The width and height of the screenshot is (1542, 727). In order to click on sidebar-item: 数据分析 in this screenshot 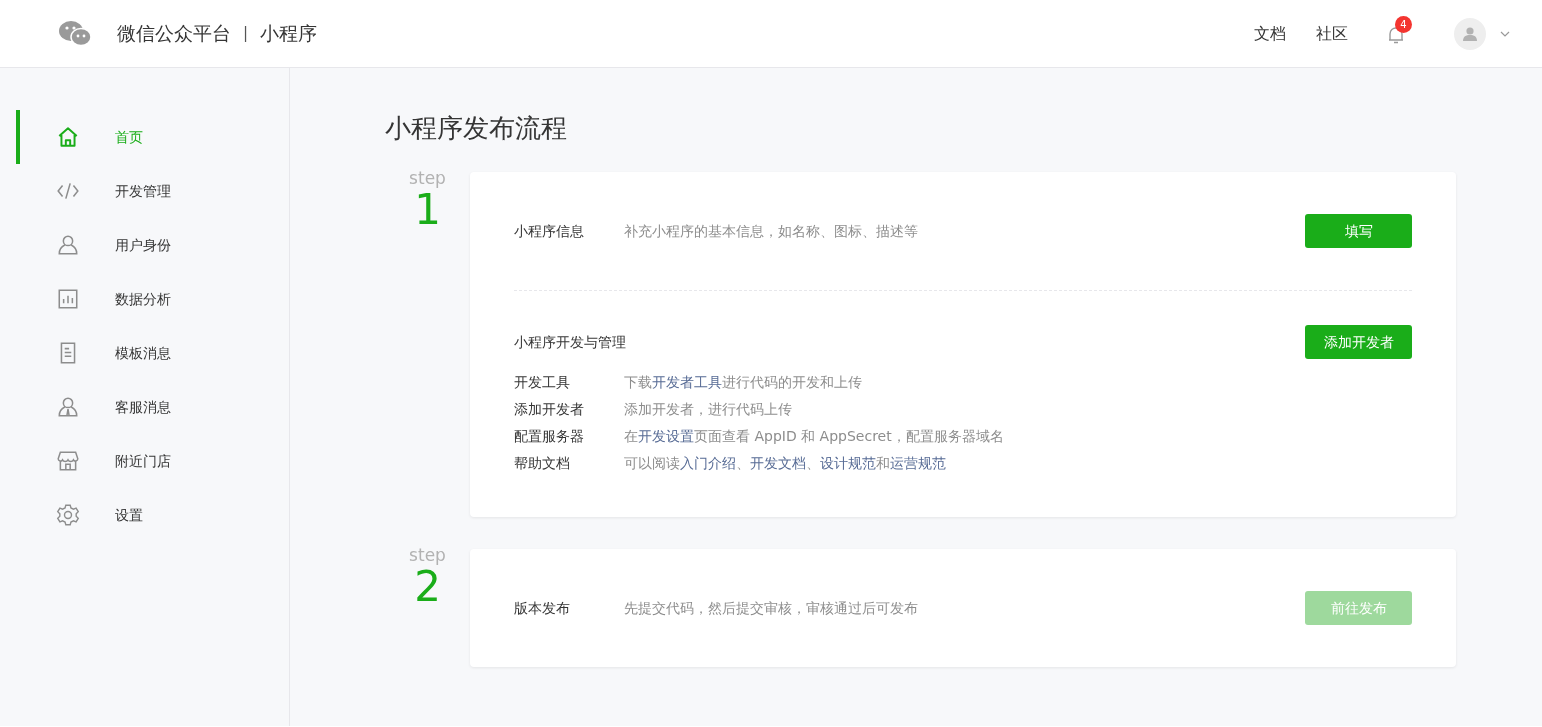, I will do `click(152, 299)`.